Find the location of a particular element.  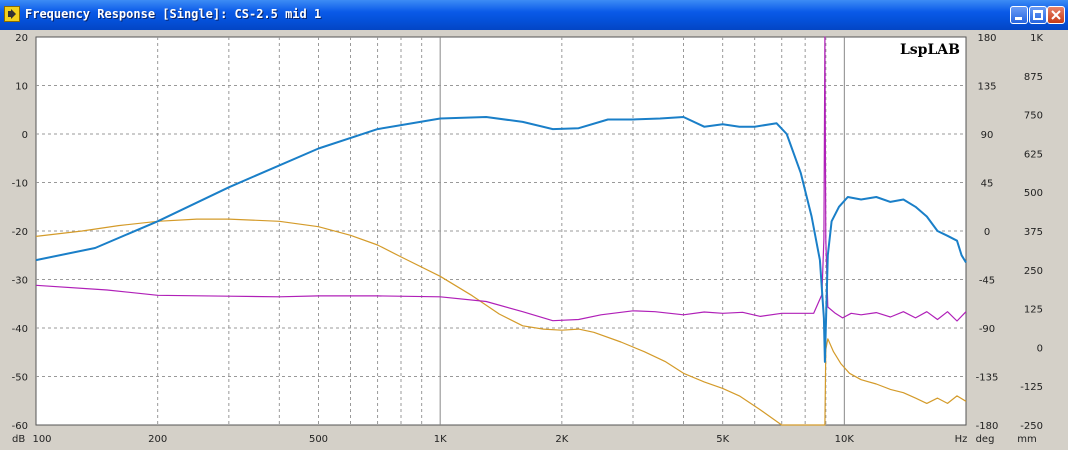

x-tick-label: 500 is located at coordinates (318, 439).